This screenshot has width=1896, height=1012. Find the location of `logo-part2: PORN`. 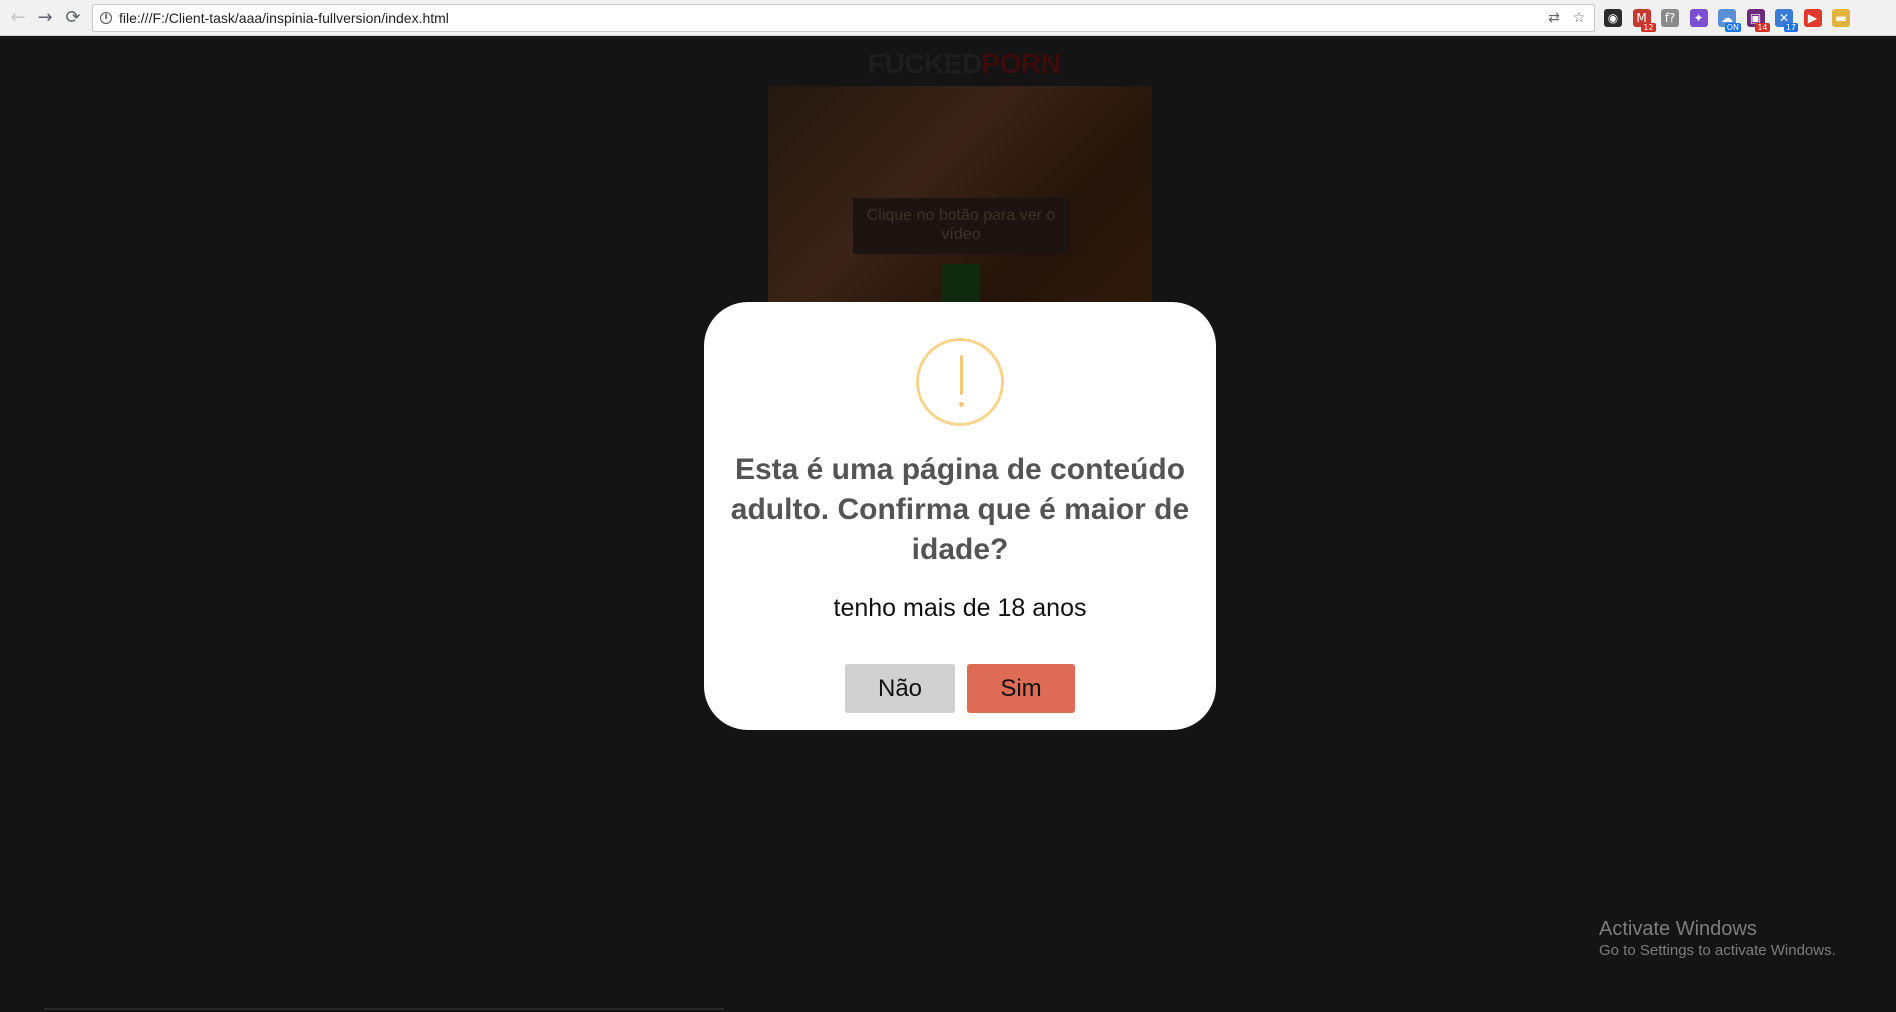

logo-part2: PORN is located at coordinates (1021, 63).